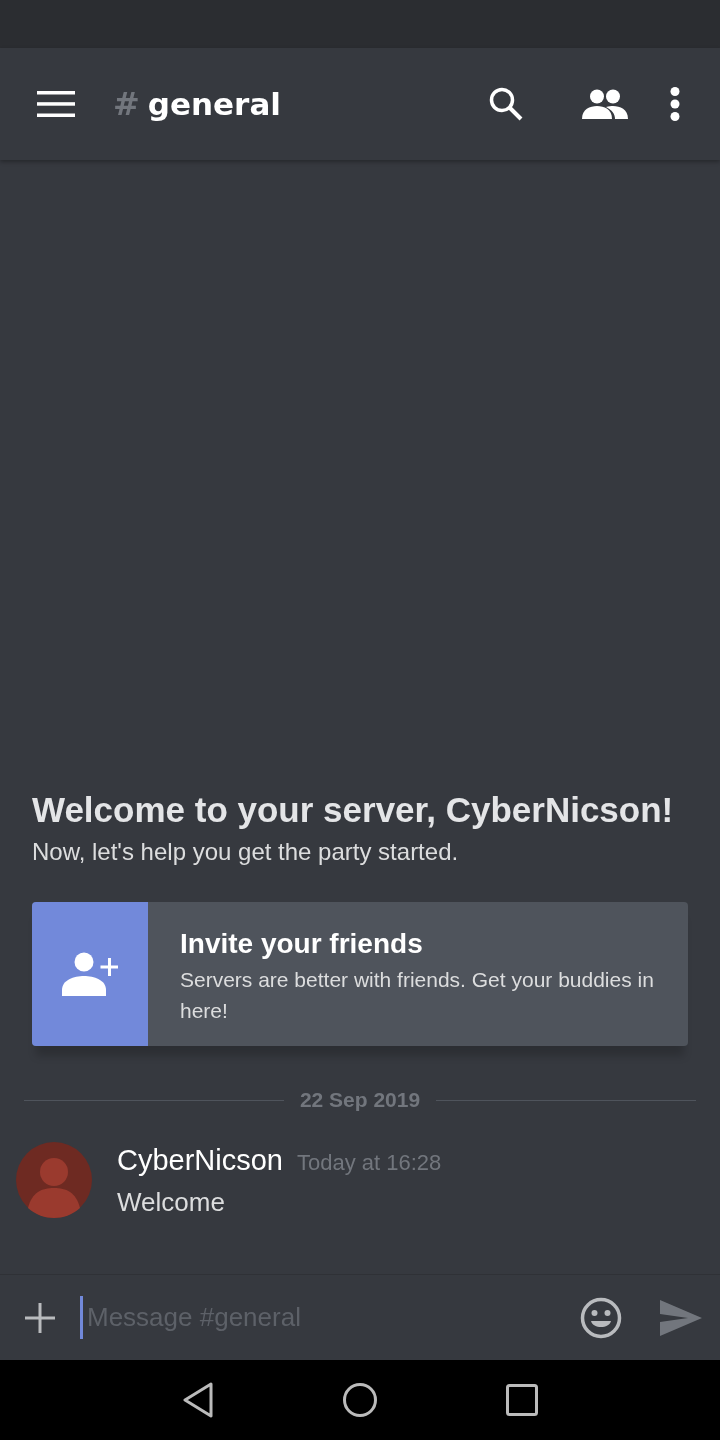 This screenshot has height=1440, width=720. What do you see at coordinates (369, 1163) in the screenshot?
I see `message-timestamp: Today at 16:28` at bounding box center [369, 1163].